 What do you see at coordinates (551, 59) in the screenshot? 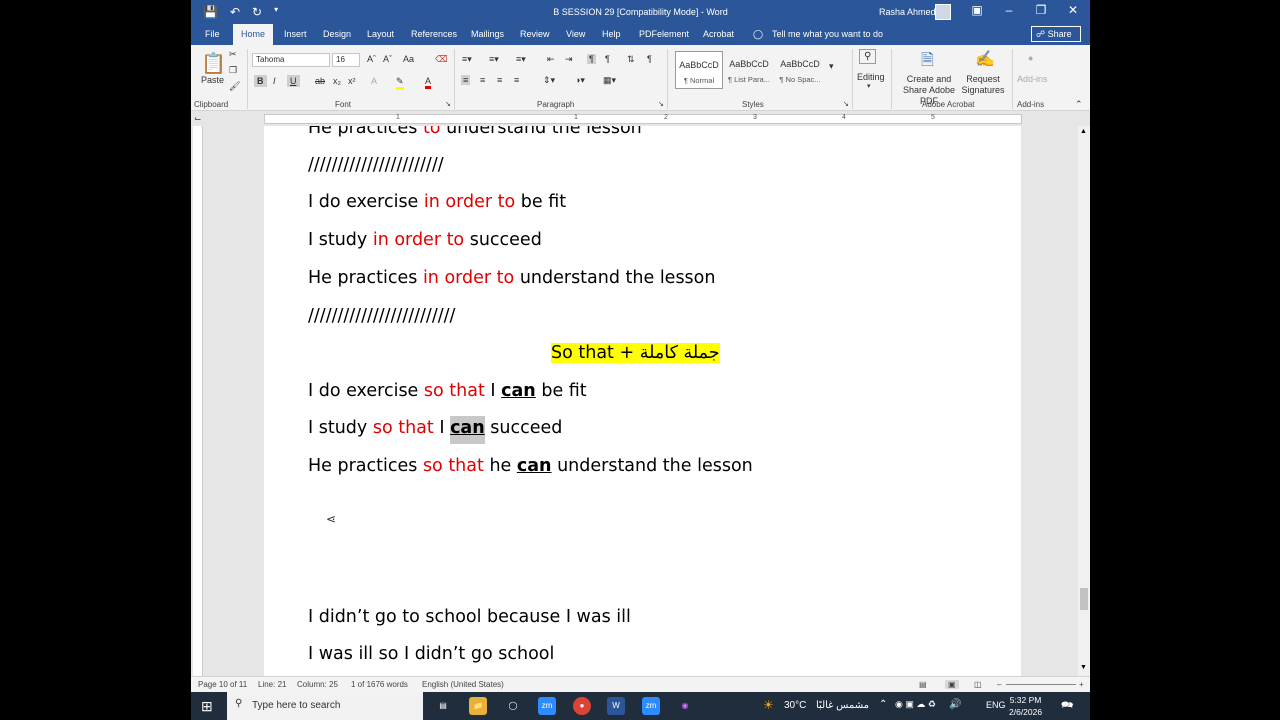
I see `decrease-indent-icon: ⇤` at bounding box center [551, 59].